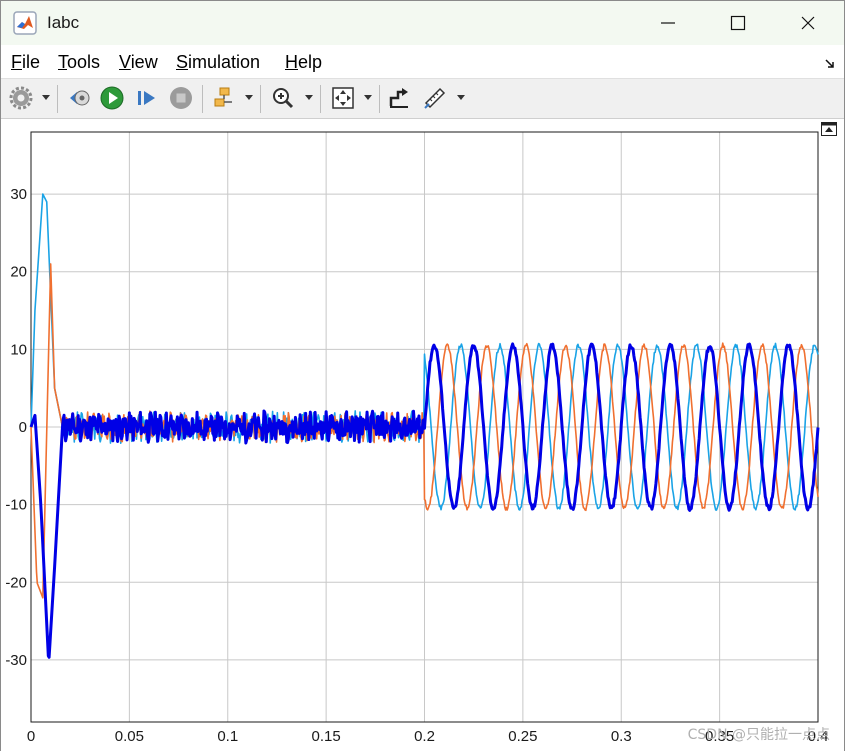  Describe the element at coordinates (18, 349) in the screenshot. I see `y-tick-label: 10` at that location.